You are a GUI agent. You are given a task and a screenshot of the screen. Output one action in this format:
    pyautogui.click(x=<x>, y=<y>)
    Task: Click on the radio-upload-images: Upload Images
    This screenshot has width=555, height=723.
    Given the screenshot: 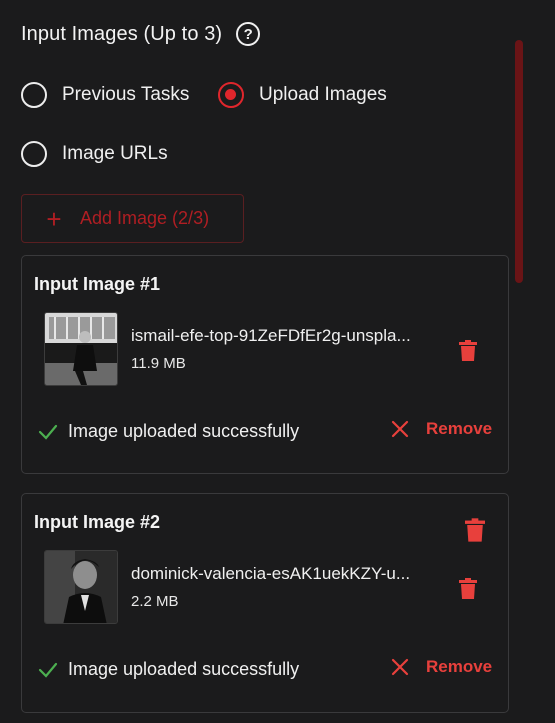 What is the action you would take?
    pyautogui.click(x=302, y=95)
    